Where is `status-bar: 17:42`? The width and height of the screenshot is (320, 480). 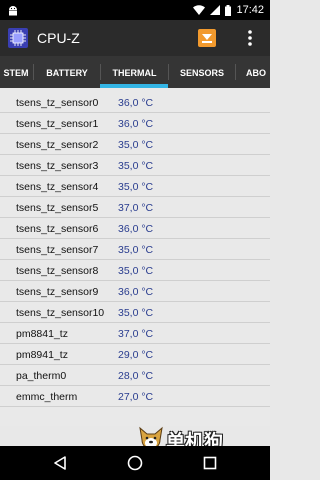
status-bar: 17:42 is located at coordinates (135, 10).